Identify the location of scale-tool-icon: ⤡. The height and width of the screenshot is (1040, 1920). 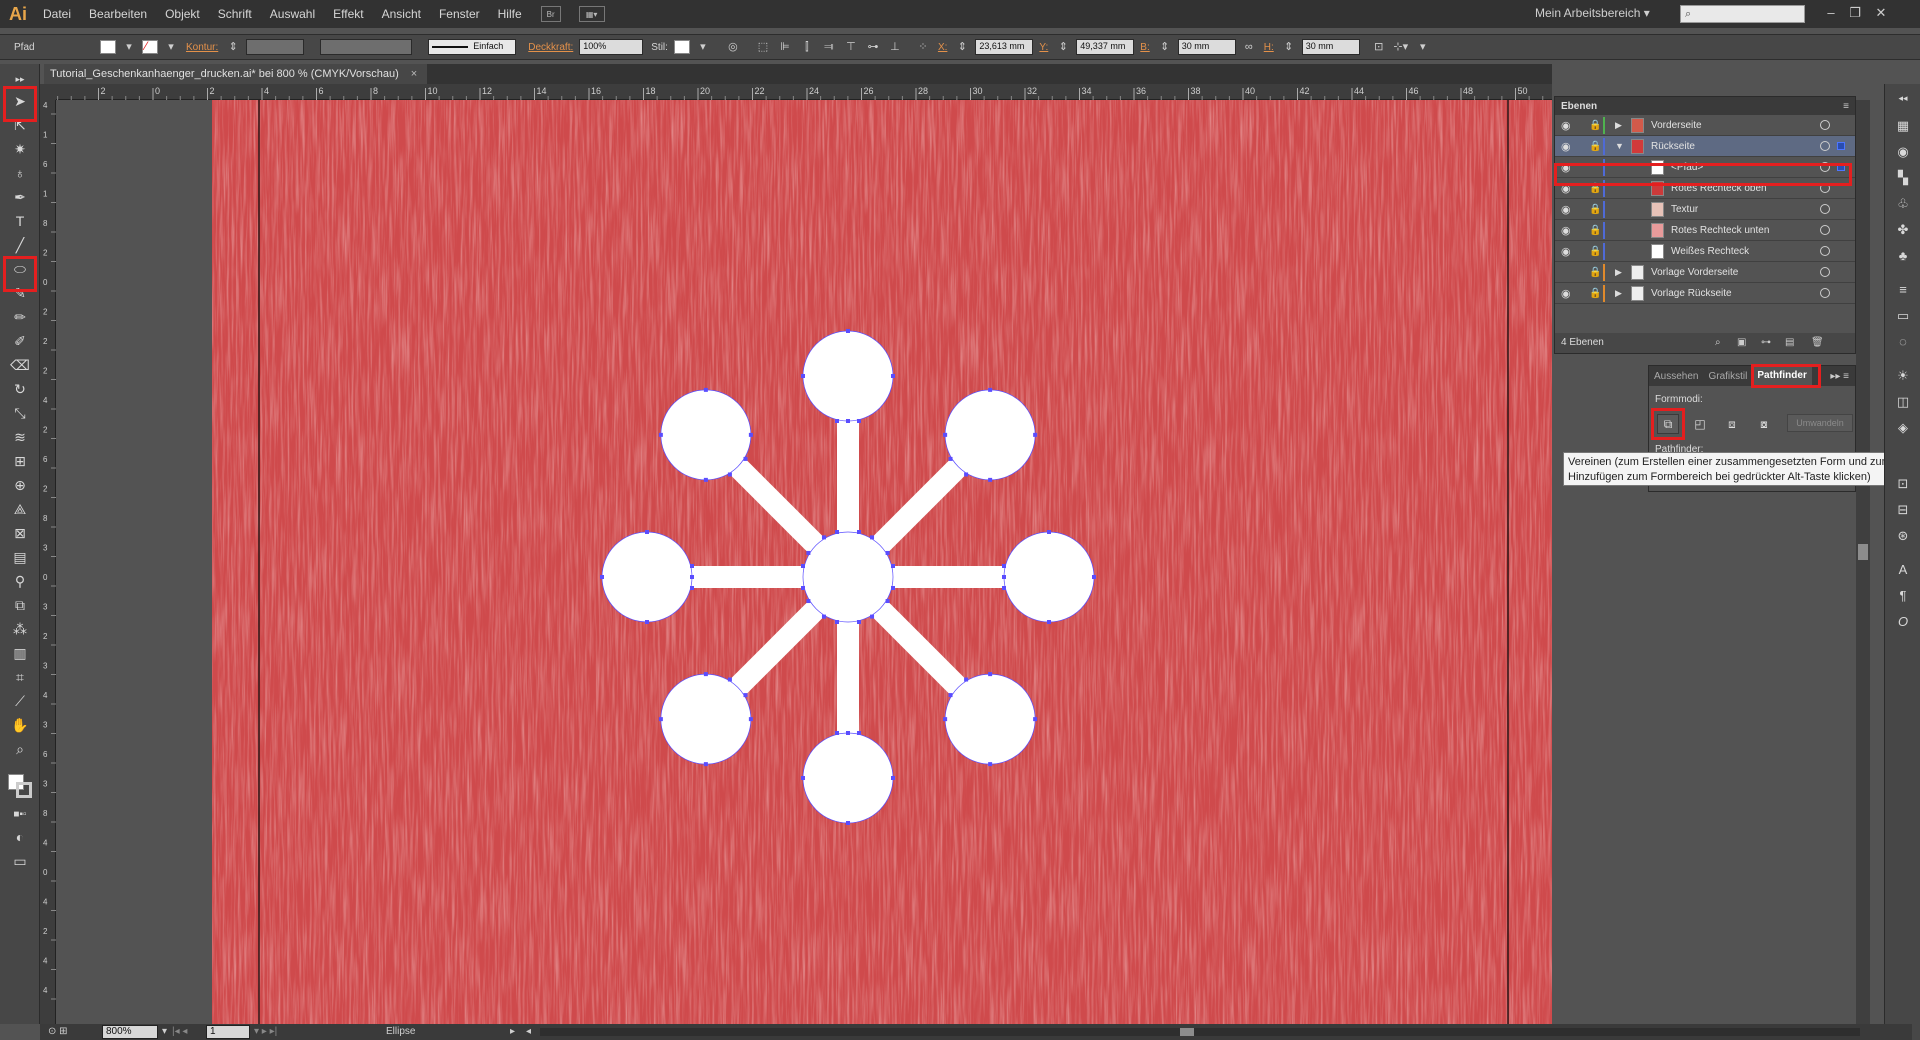
(20, 413).